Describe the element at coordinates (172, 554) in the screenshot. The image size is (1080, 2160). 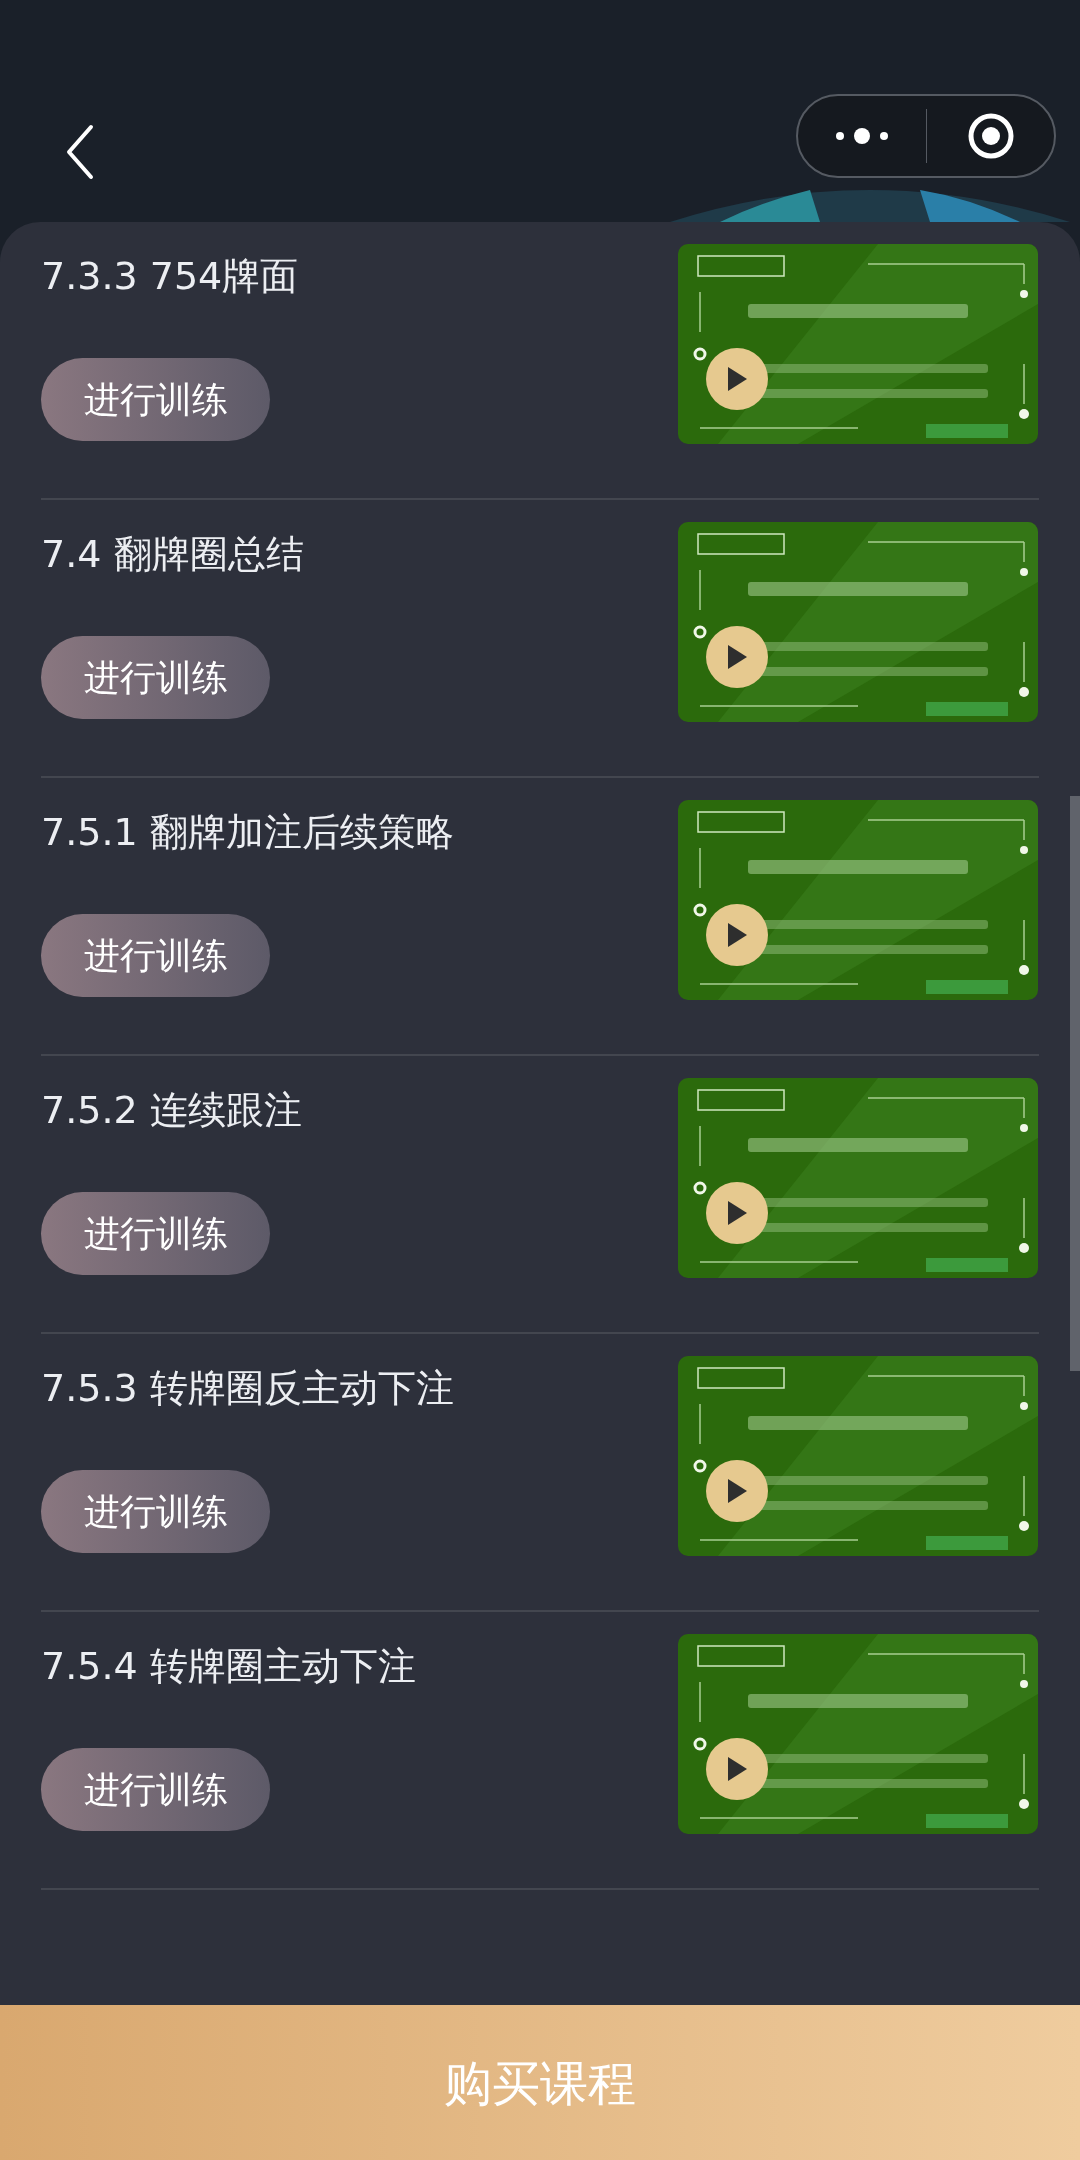
I see `lesson-title: 7.4 翻牌圈总结` at that location.